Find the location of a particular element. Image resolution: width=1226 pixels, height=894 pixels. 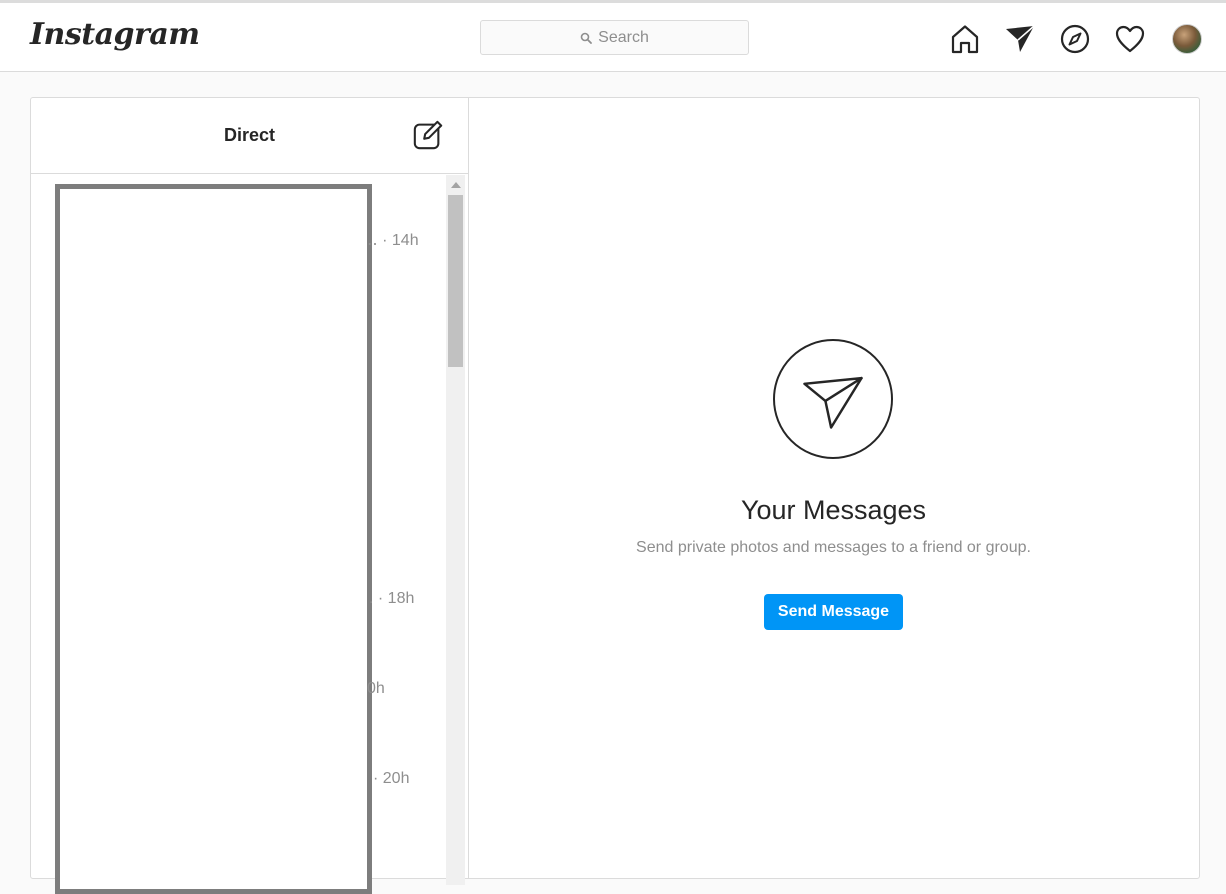

conversation-scrollbar is located at coordinates (455, 530).